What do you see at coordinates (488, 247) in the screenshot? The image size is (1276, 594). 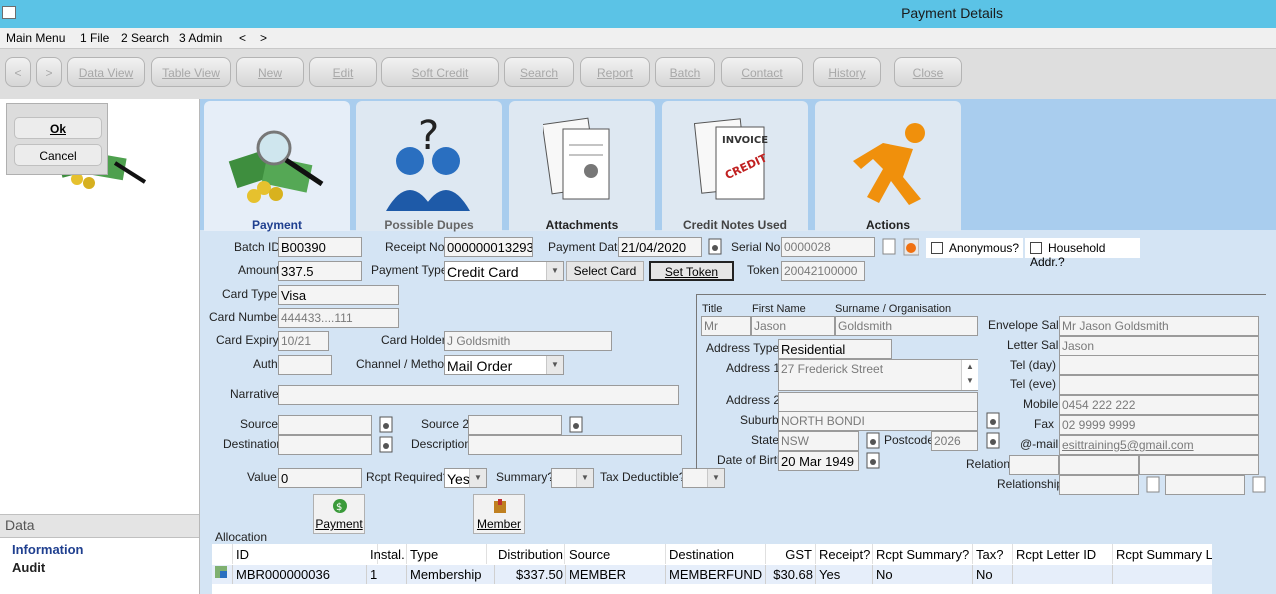 I see `receipt-no-field: 000000013293` at bounding box center [488, 247].